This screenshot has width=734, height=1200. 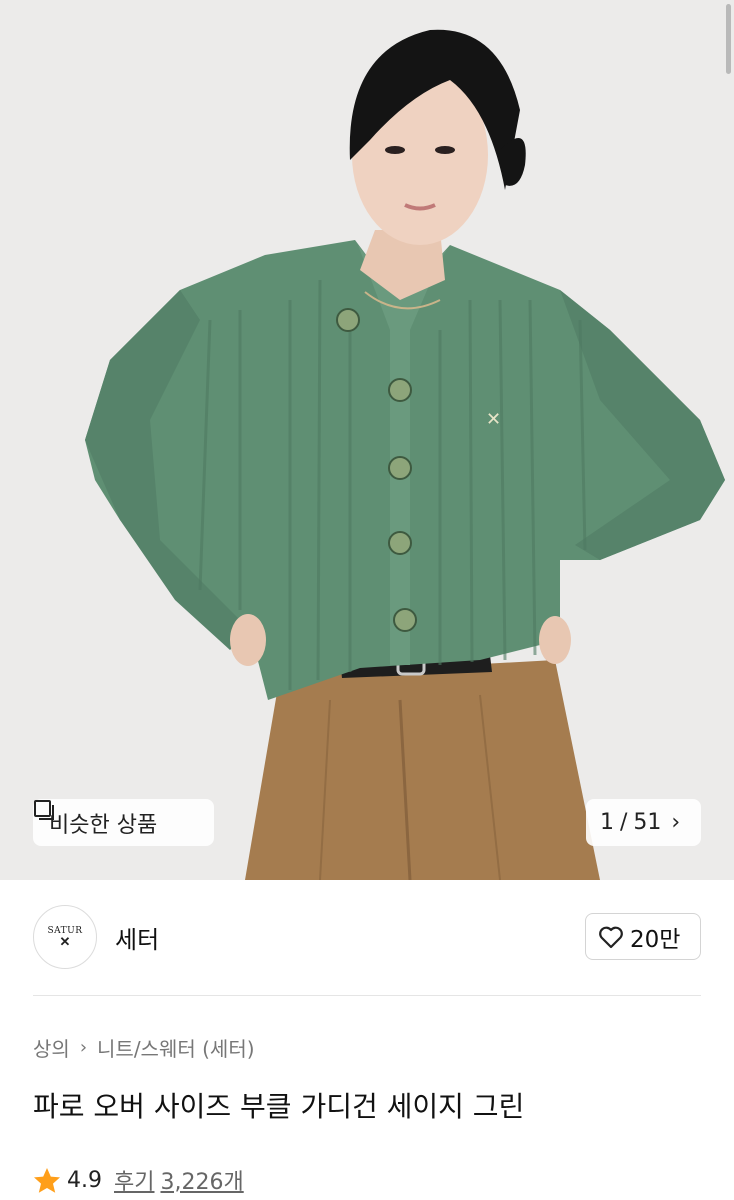 I want to click on image-counter-button: 1 / 51 ›, so click(x=643, y=822).